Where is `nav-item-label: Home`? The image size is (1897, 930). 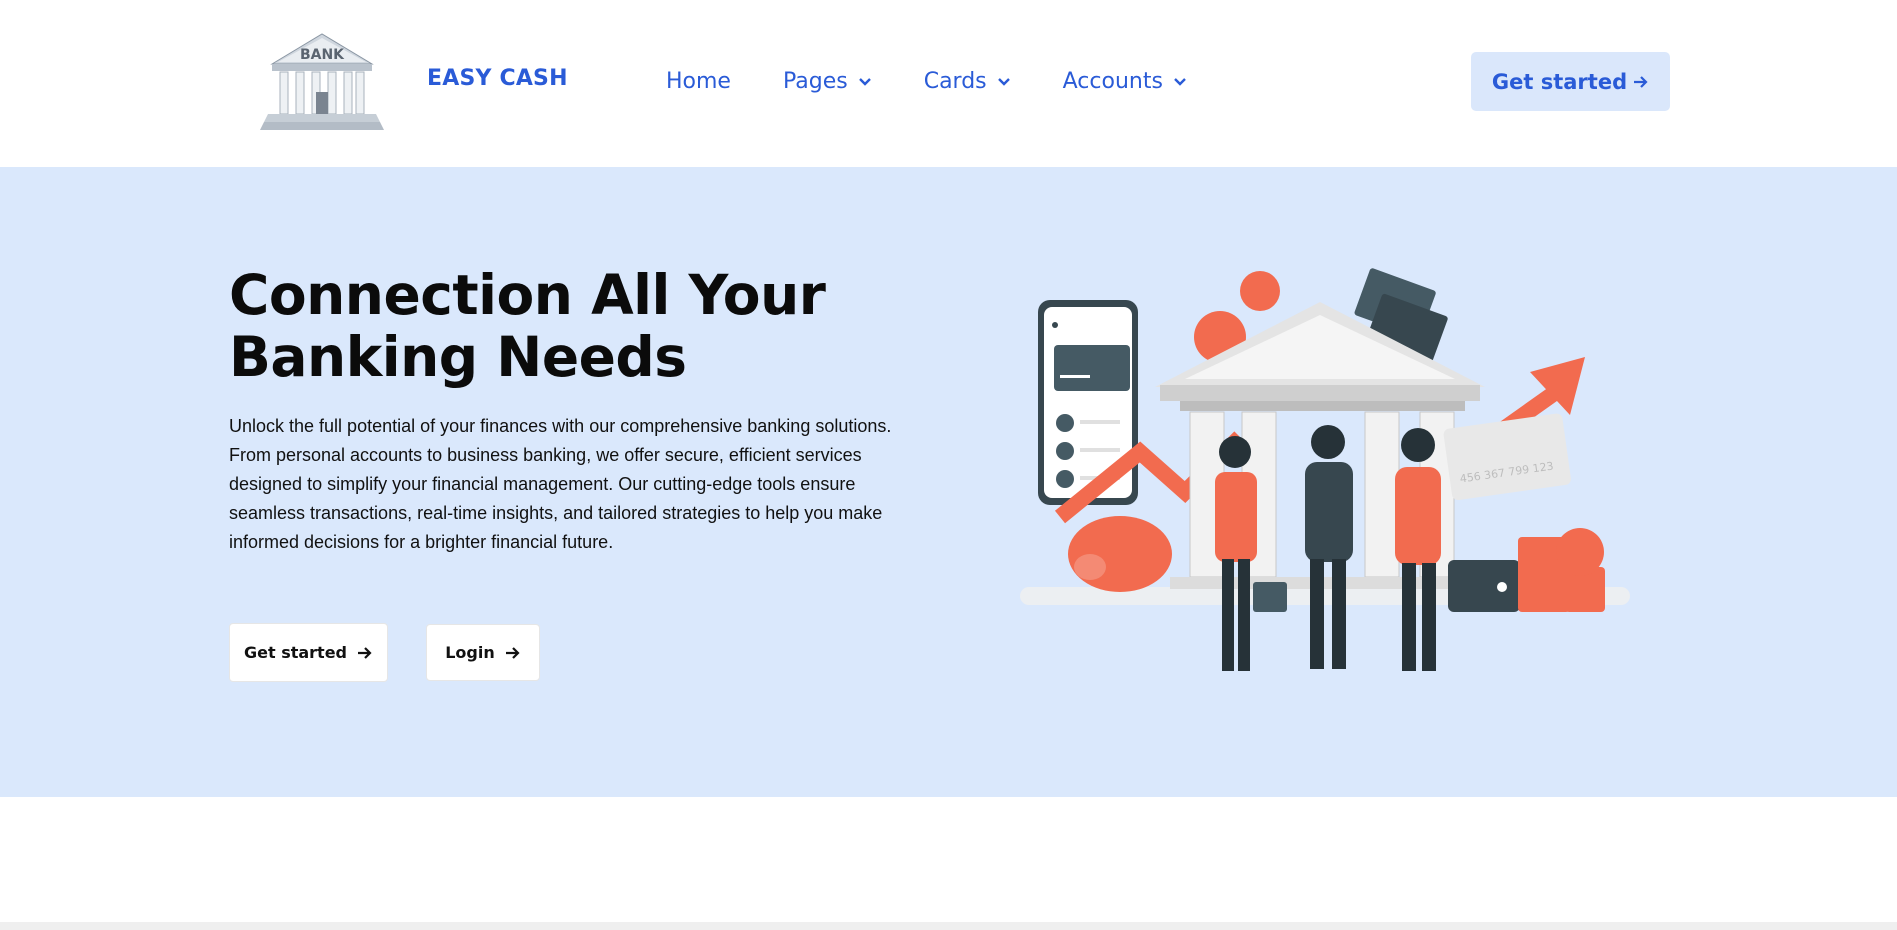 nav-item-label: Home is located at coordinates (698, 81).